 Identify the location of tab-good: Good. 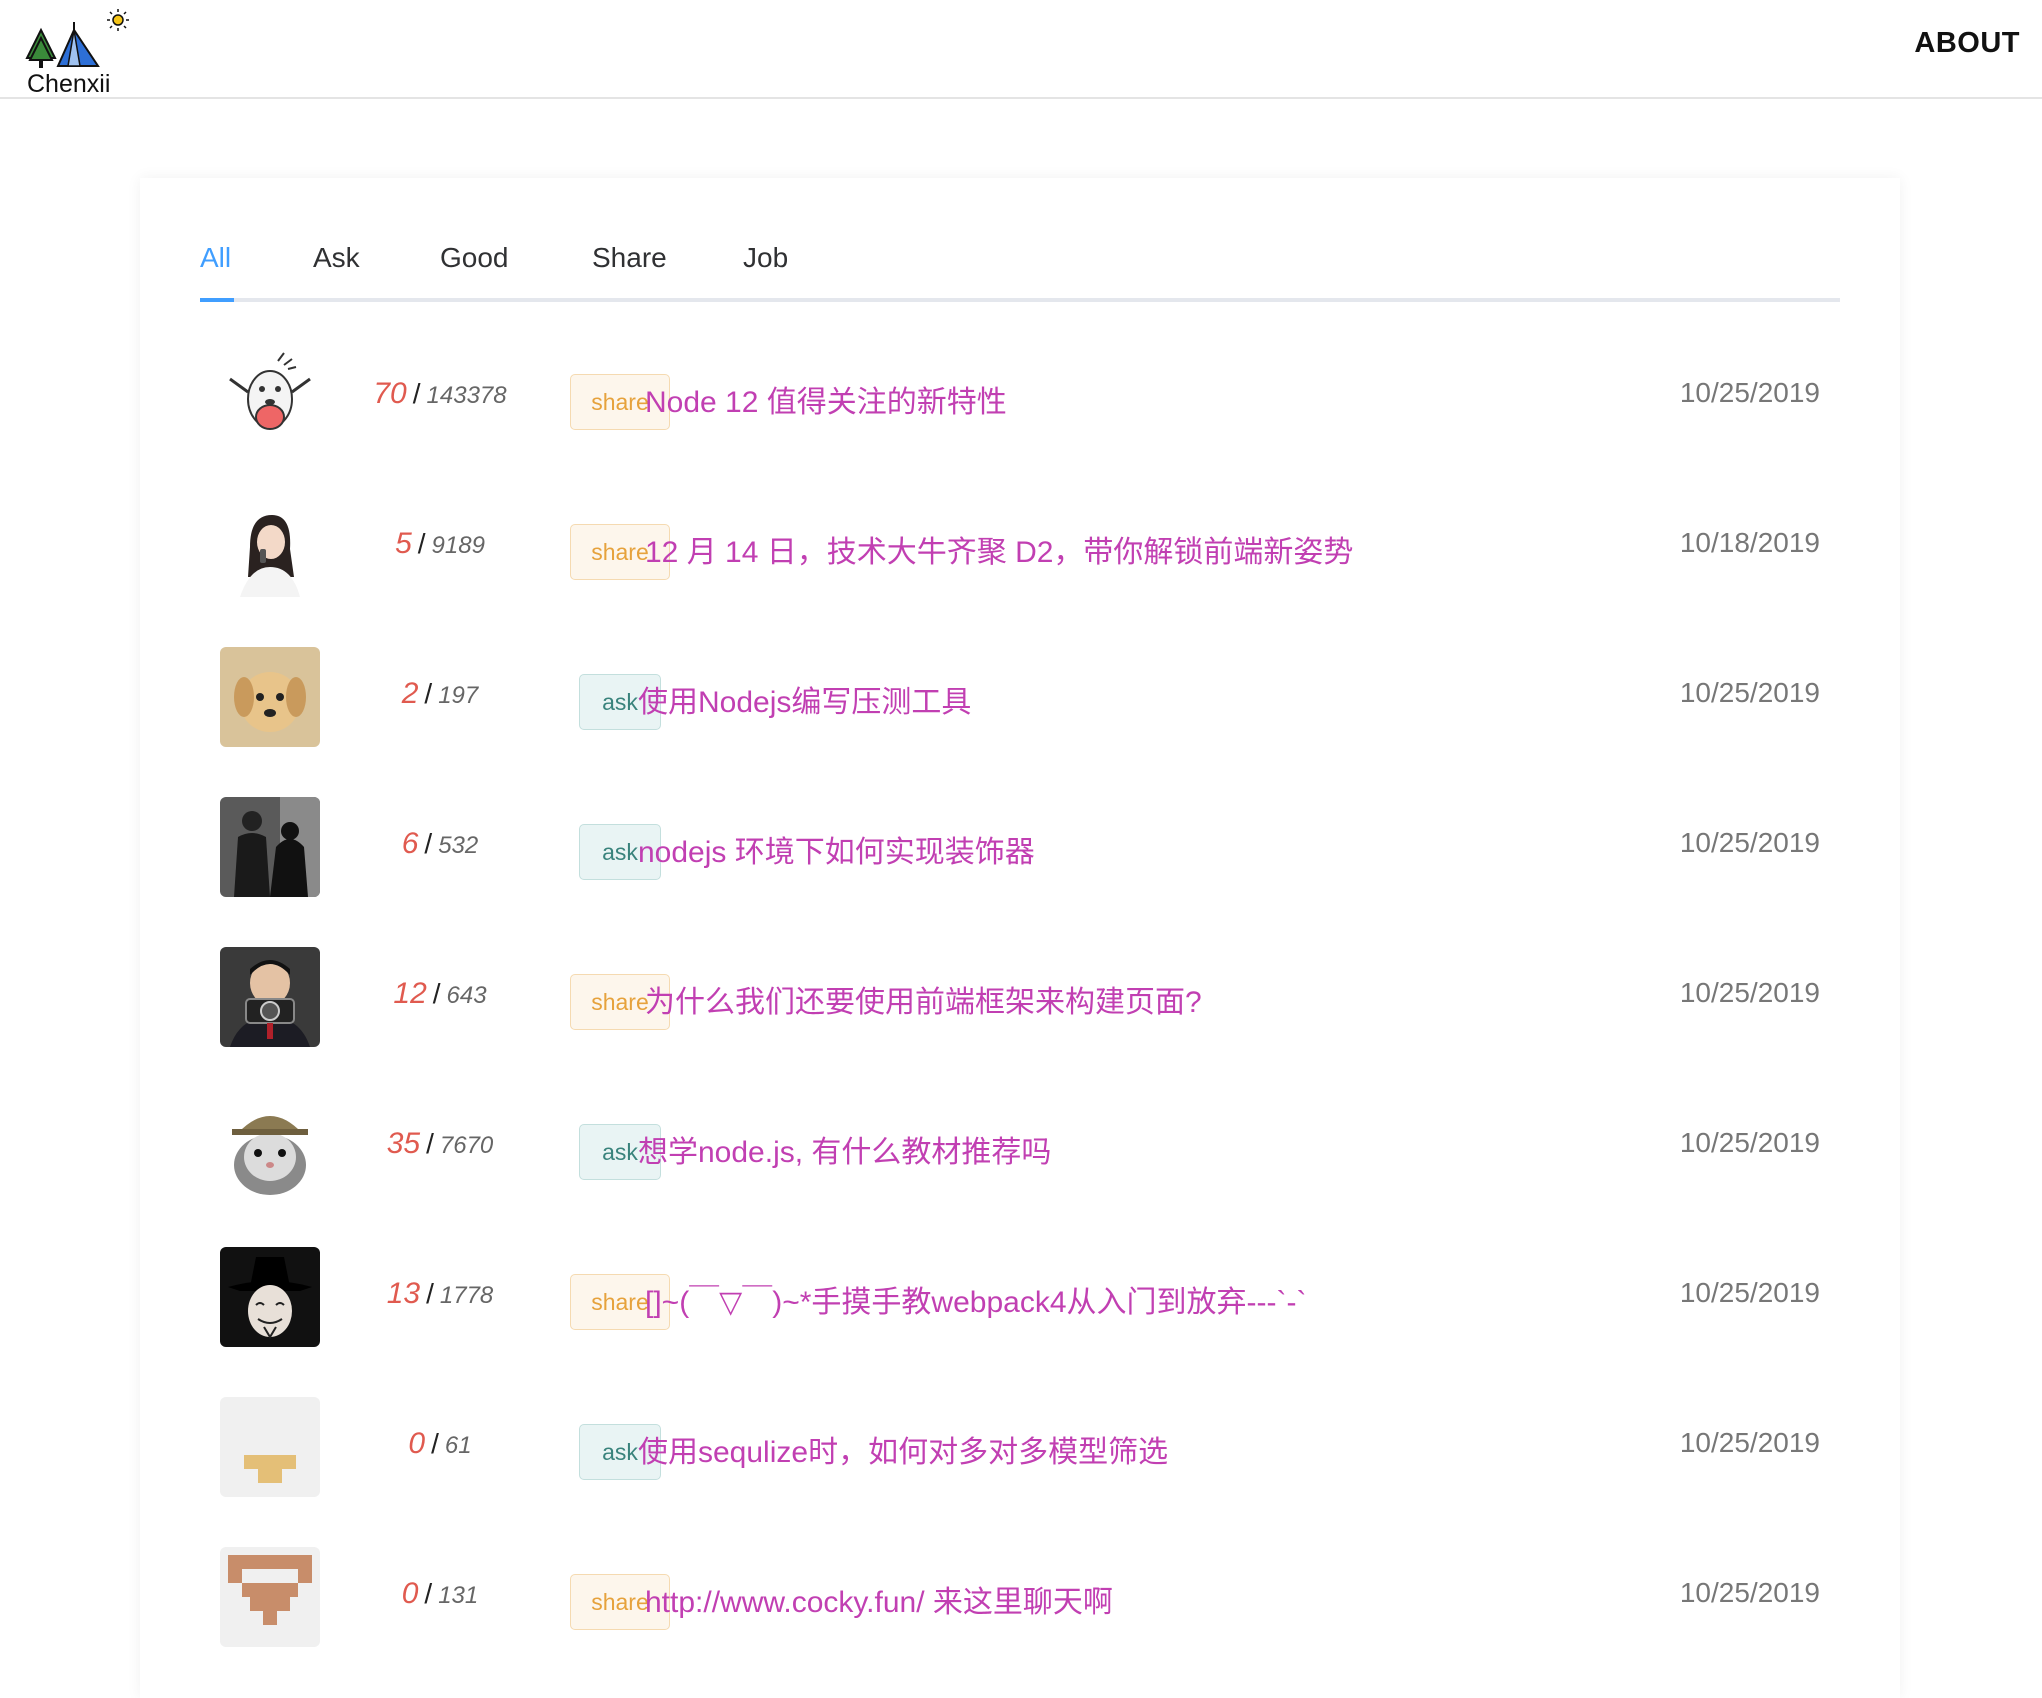
(474, 269).